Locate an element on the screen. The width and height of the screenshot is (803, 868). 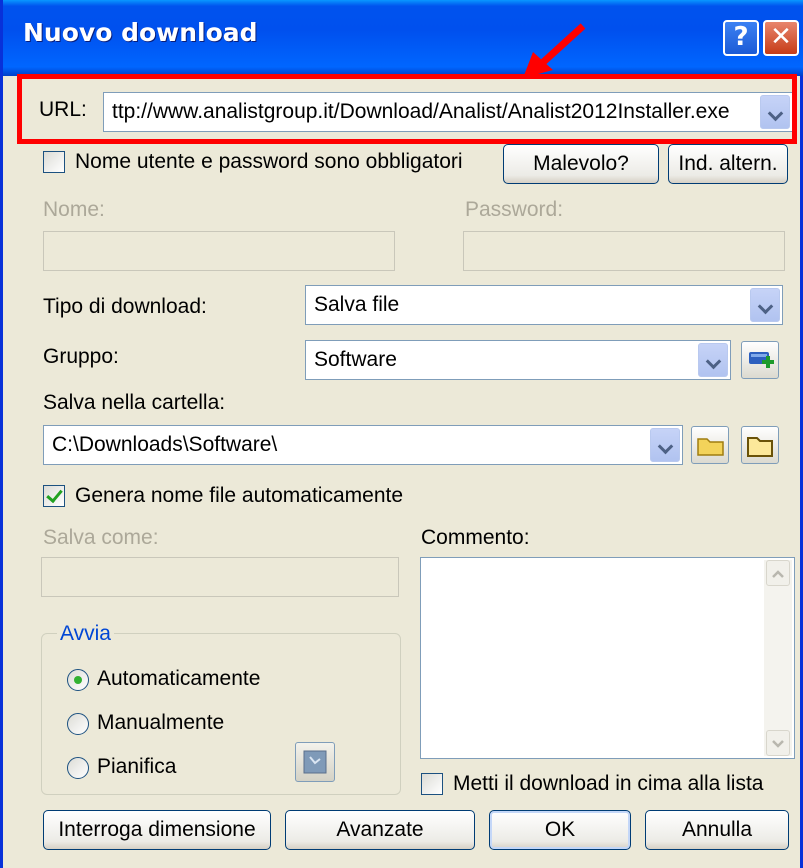
comment-textarea is located at coordinates (607, 658).